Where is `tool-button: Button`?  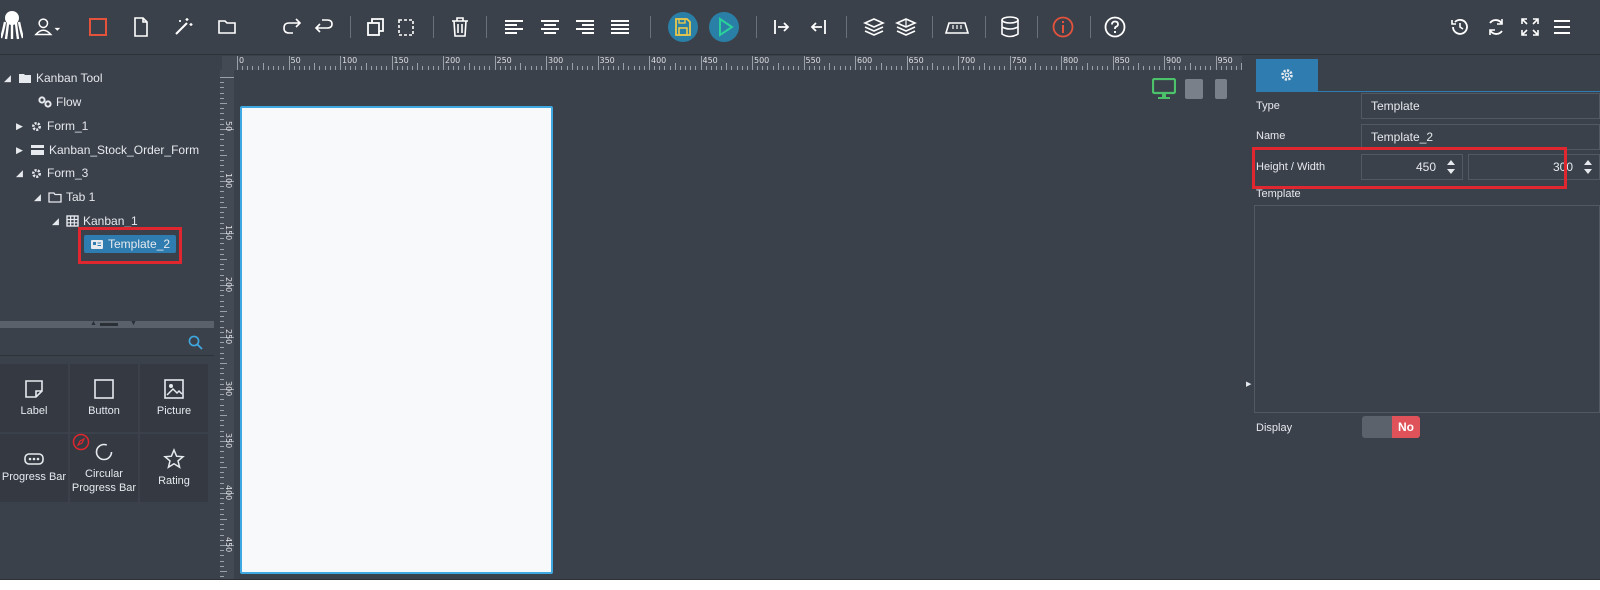 tool-button: Button is located at coordinates (104, 398).